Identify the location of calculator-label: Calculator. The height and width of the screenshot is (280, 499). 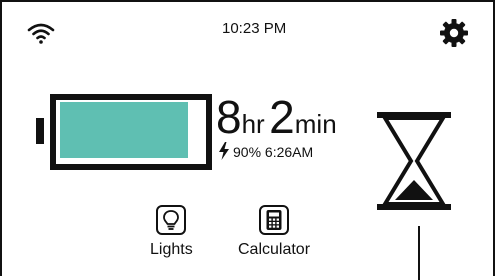
(274, 249).